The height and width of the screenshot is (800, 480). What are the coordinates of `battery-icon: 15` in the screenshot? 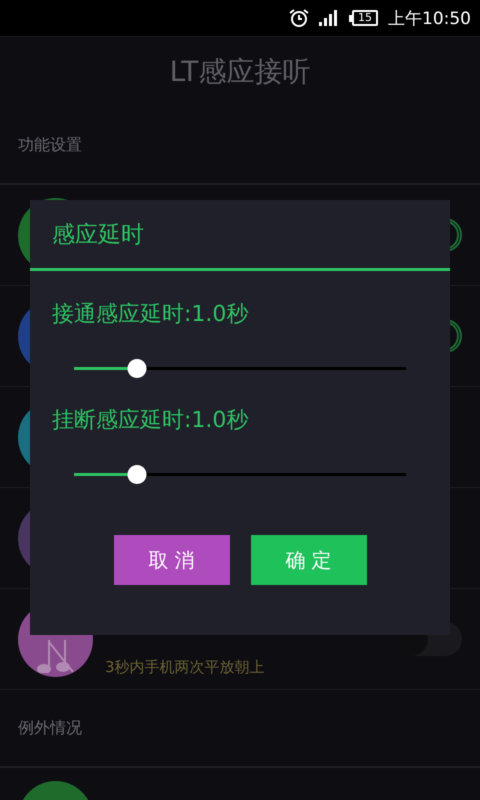 It's located at (363, 18).